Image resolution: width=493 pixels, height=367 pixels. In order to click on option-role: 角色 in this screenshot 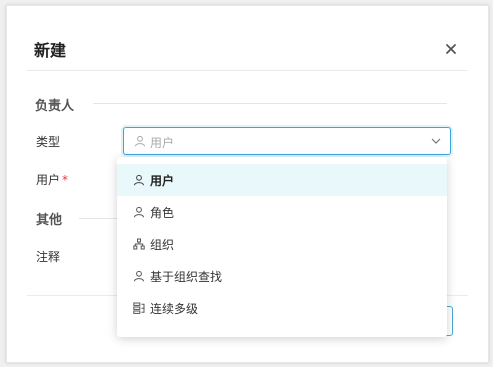, I will do `click(282, 212)`.